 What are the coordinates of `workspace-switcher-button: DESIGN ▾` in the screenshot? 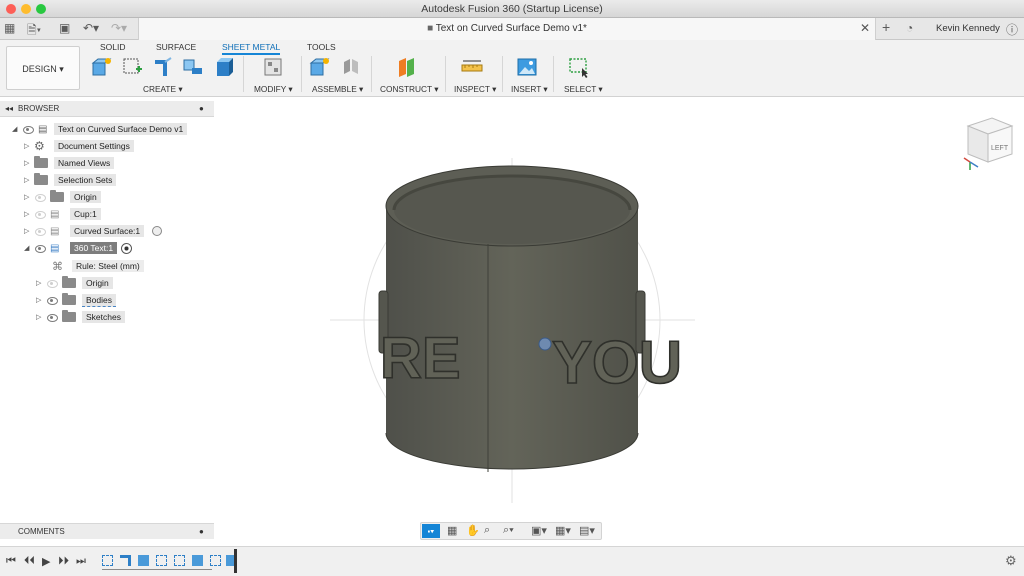 It's located at (43, 68).